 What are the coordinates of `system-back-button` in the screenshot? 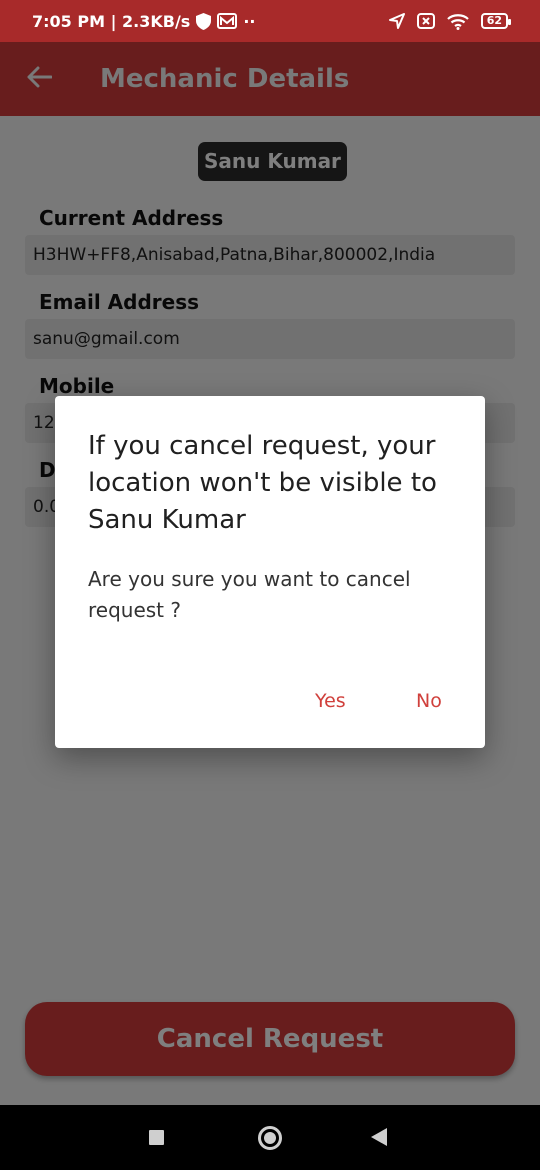 It's located at (379, 1139).